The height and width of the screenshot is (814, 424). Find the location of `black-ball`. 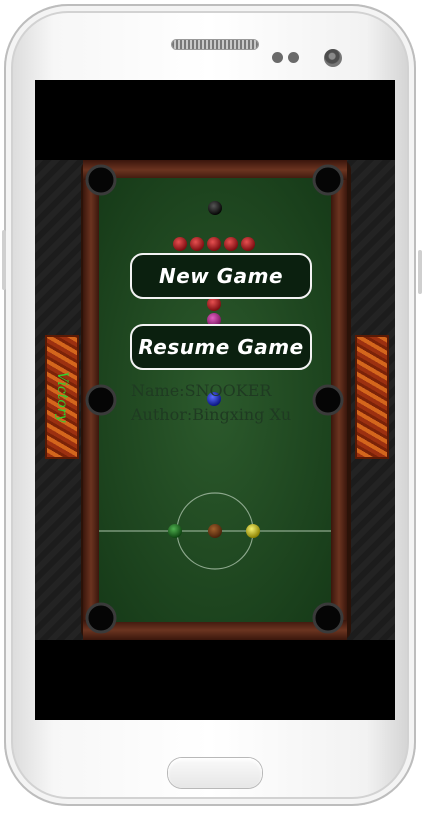

black-ball is located at coordinates (215, 208).